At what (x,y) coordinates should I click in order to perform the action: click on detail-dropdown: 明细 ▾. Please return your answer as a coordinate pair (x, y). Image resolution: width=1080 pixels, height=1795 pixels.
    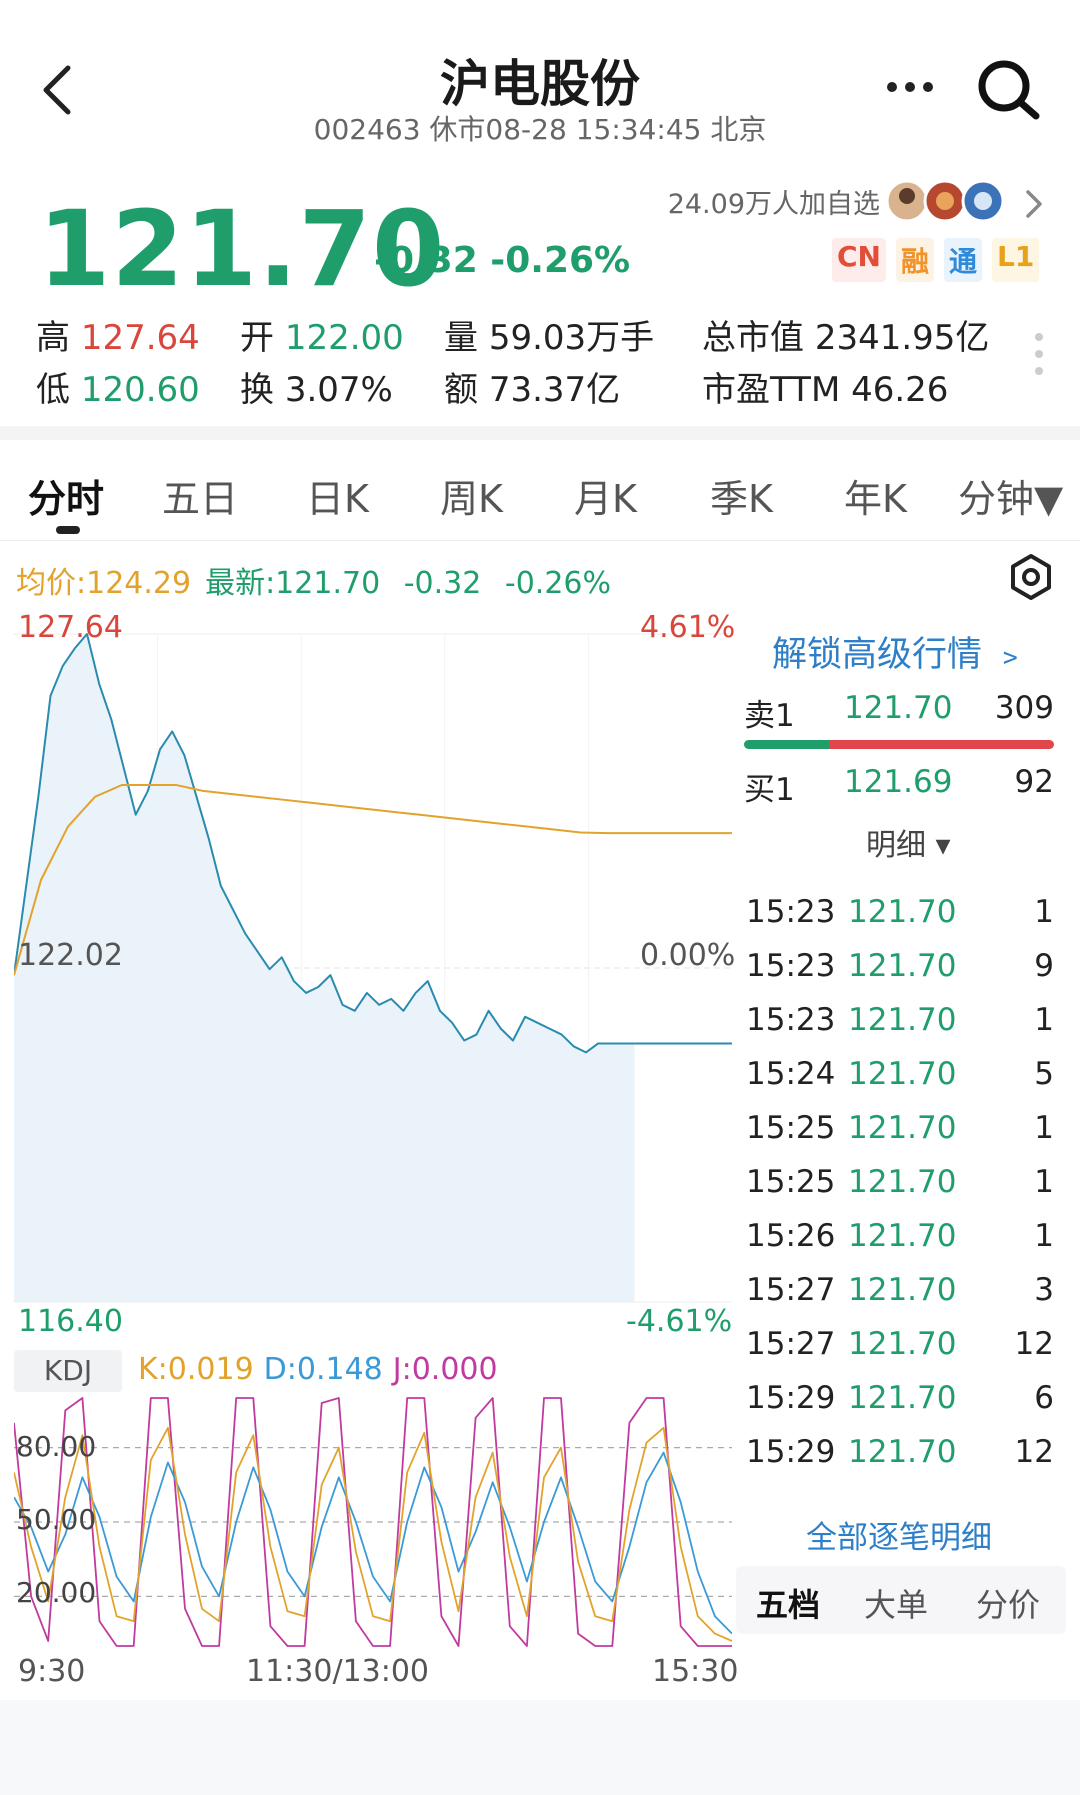
    Looking at the image, I should click on (908, 842).